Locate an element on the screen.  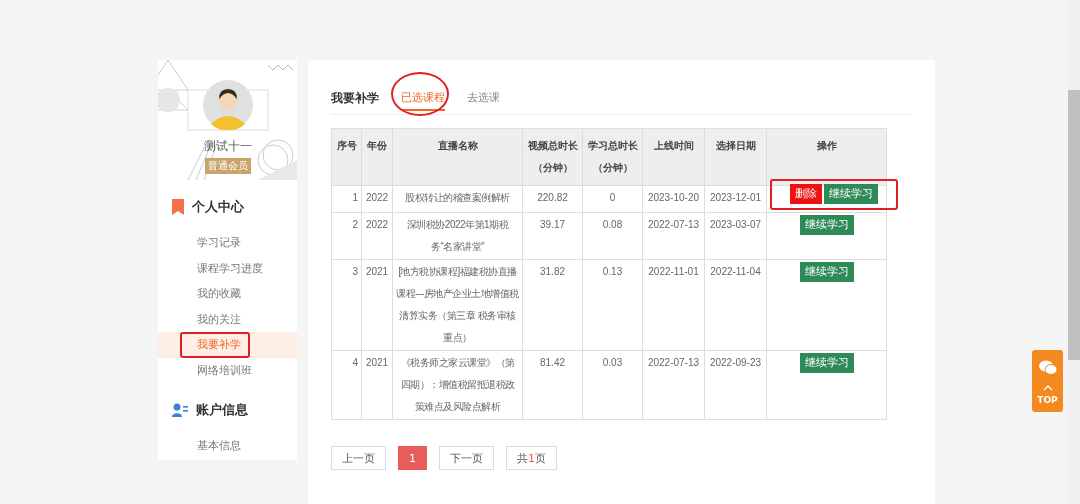
table-cell: 31.82 is located at coordinates (552, 305).